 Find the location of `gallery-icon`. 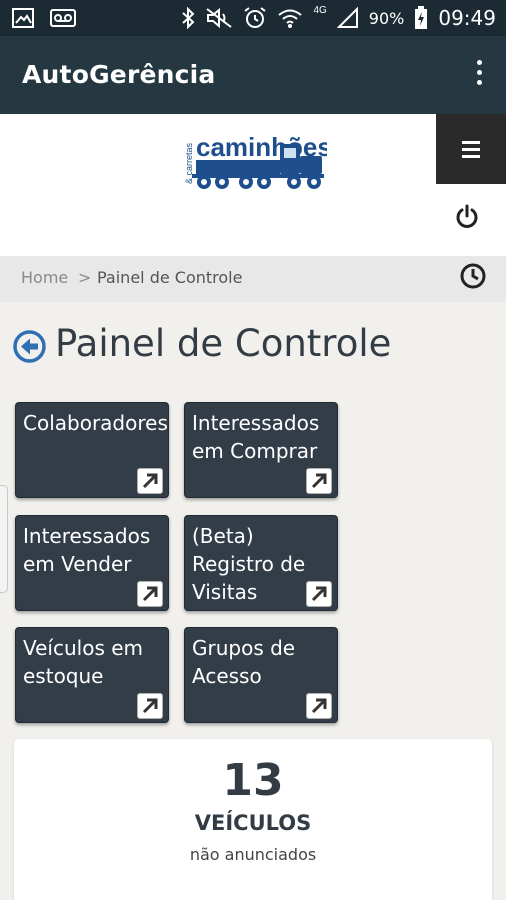

gallery-icon is located at coordinates (23, 18).